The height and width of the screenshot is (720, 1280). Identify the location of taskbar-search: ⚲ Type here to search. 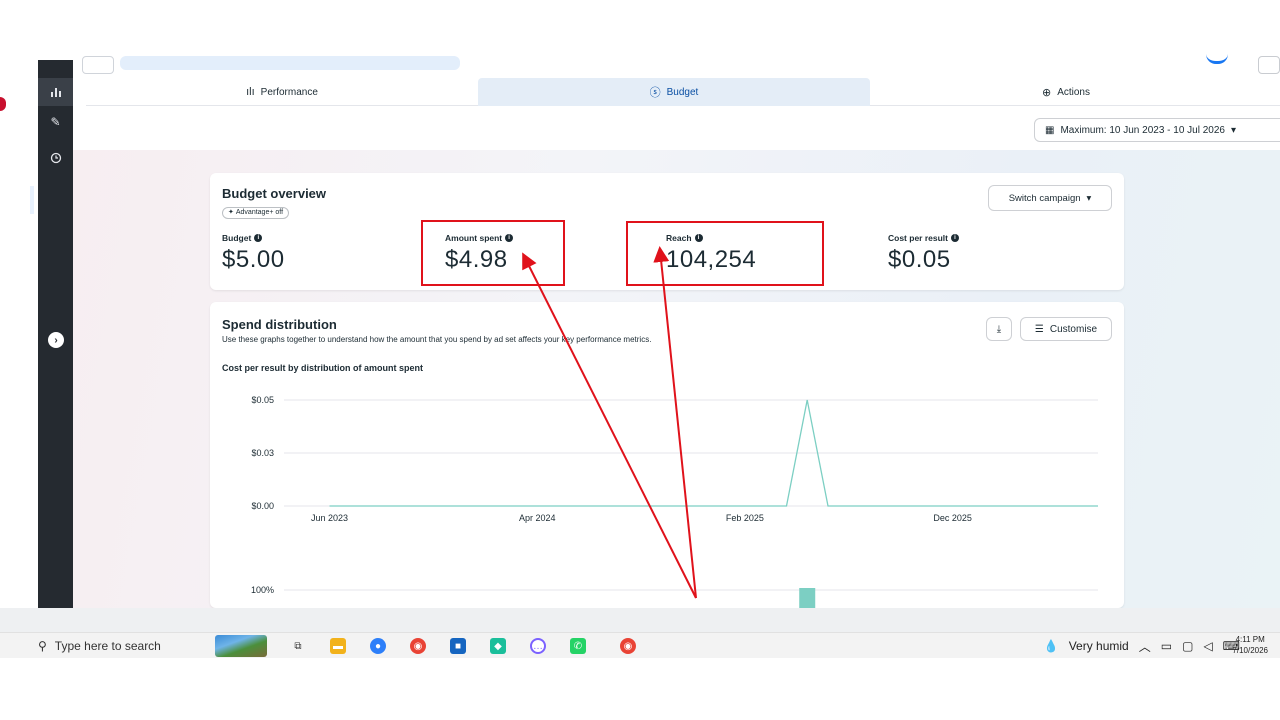
(99, 646).